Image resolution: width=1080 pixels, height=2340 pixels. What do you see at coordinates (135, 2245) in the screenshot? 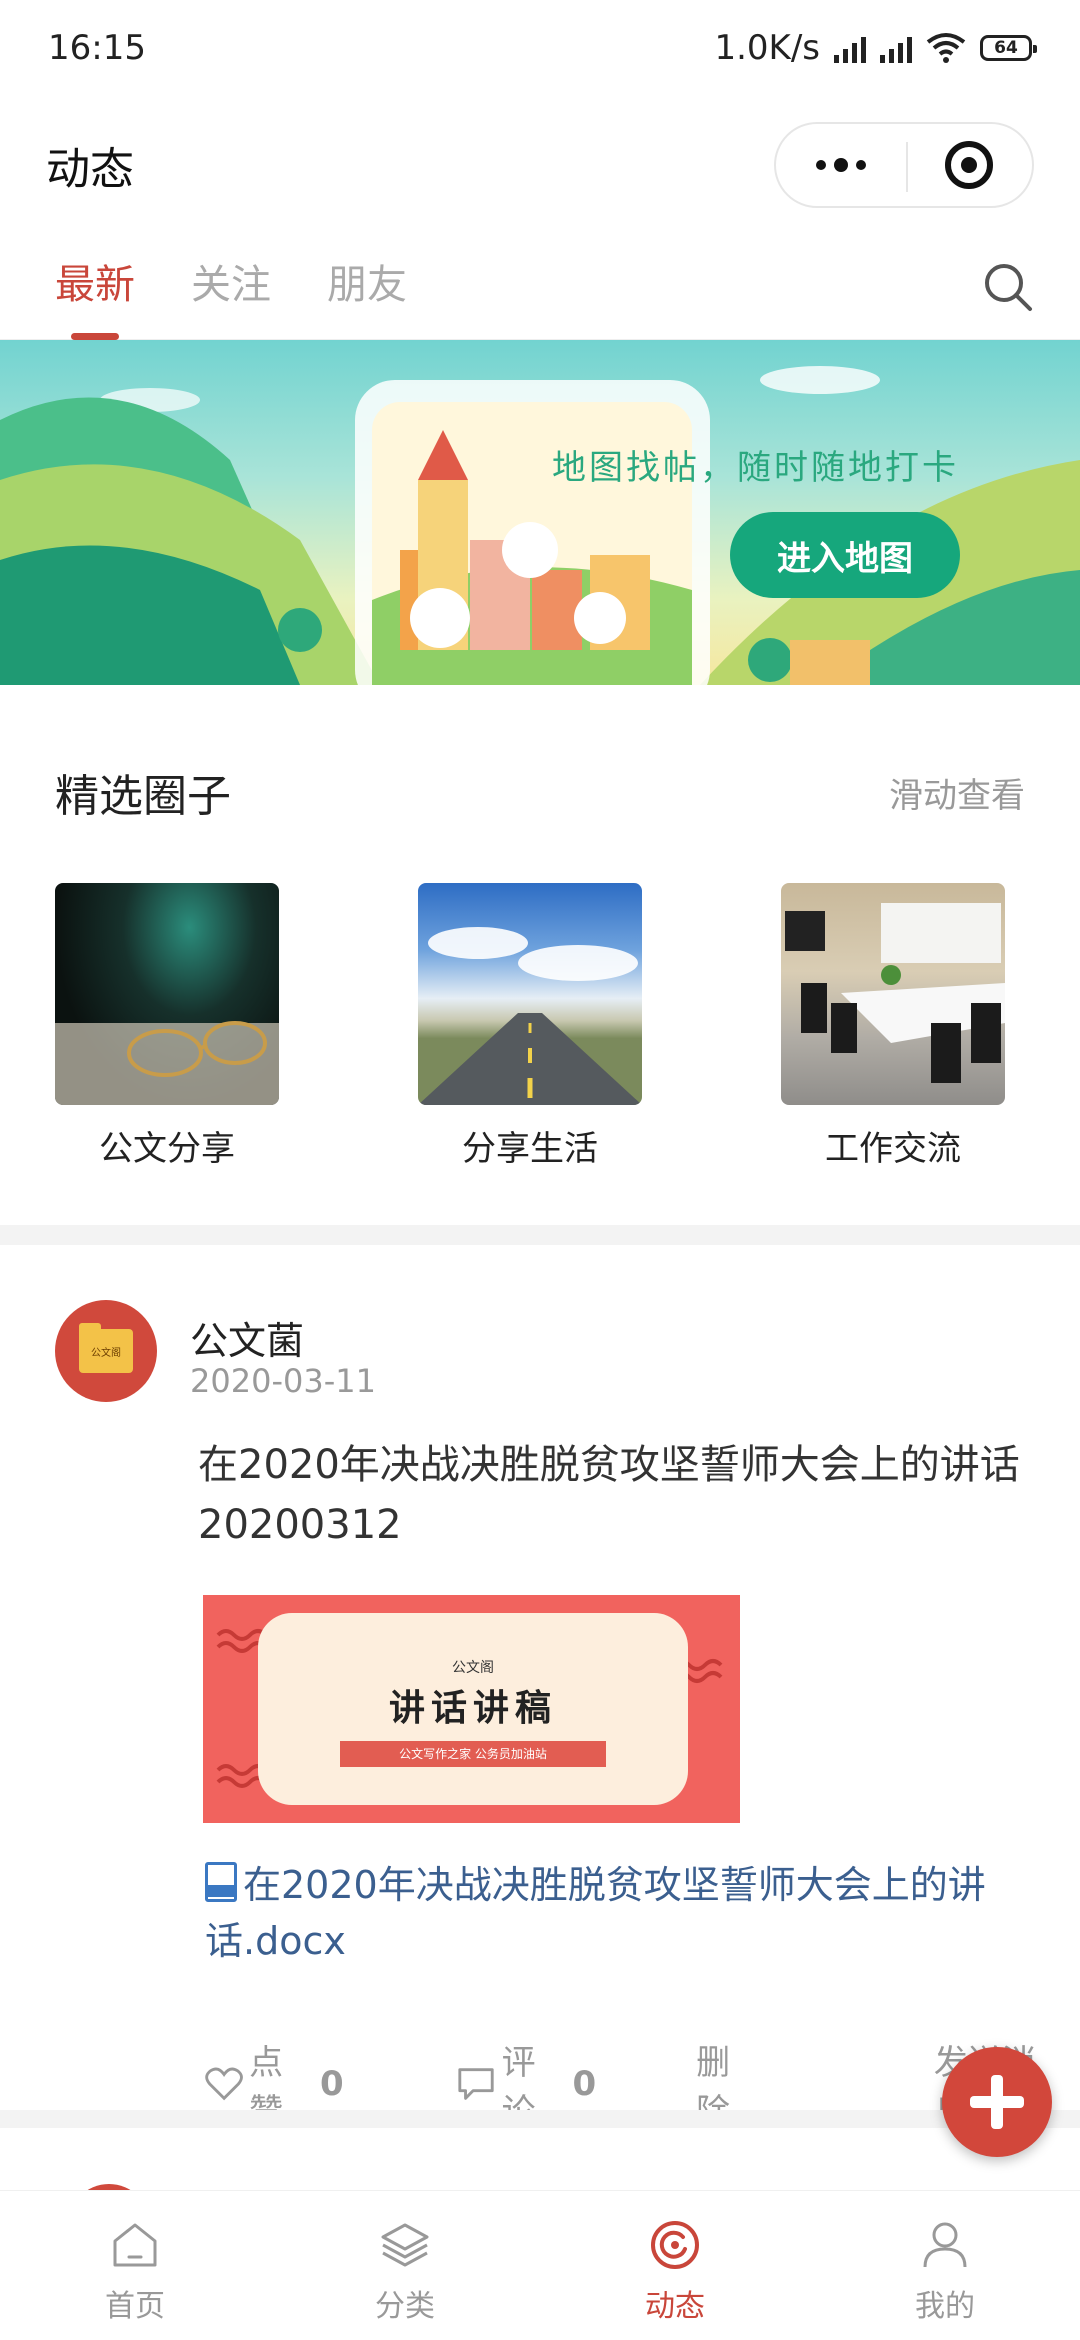
I see `home-icon` at bounding box center [135, 2245].